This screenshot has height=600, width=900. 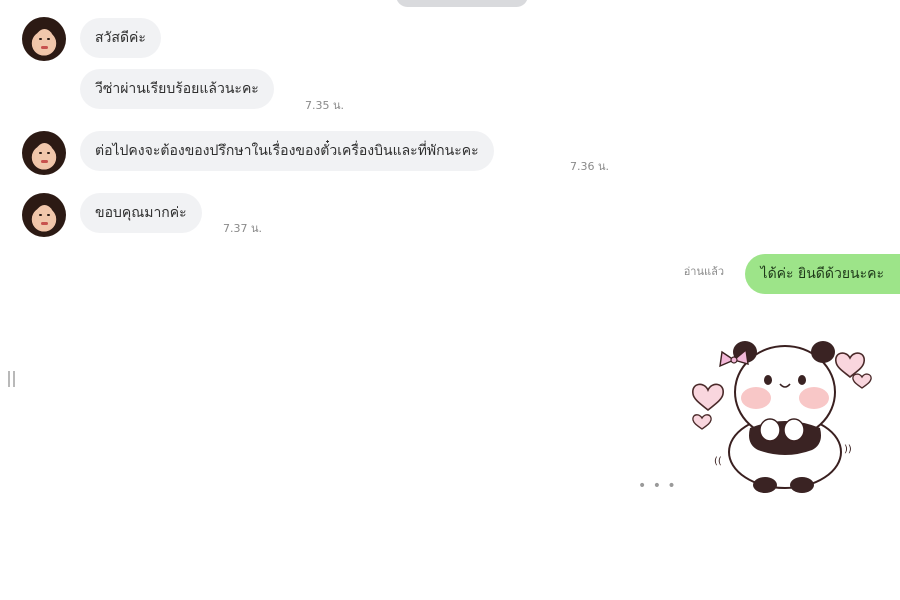 I want to click on message-timestamp: 7.36 น., so click(x=590, y=166).